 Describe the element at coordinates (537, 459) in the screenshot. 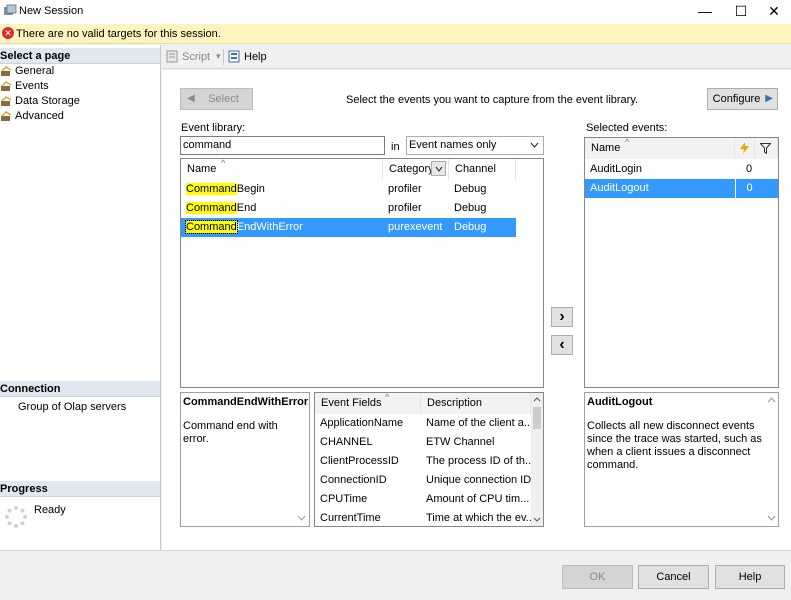

I see `vertical-scrollbar` at that location.